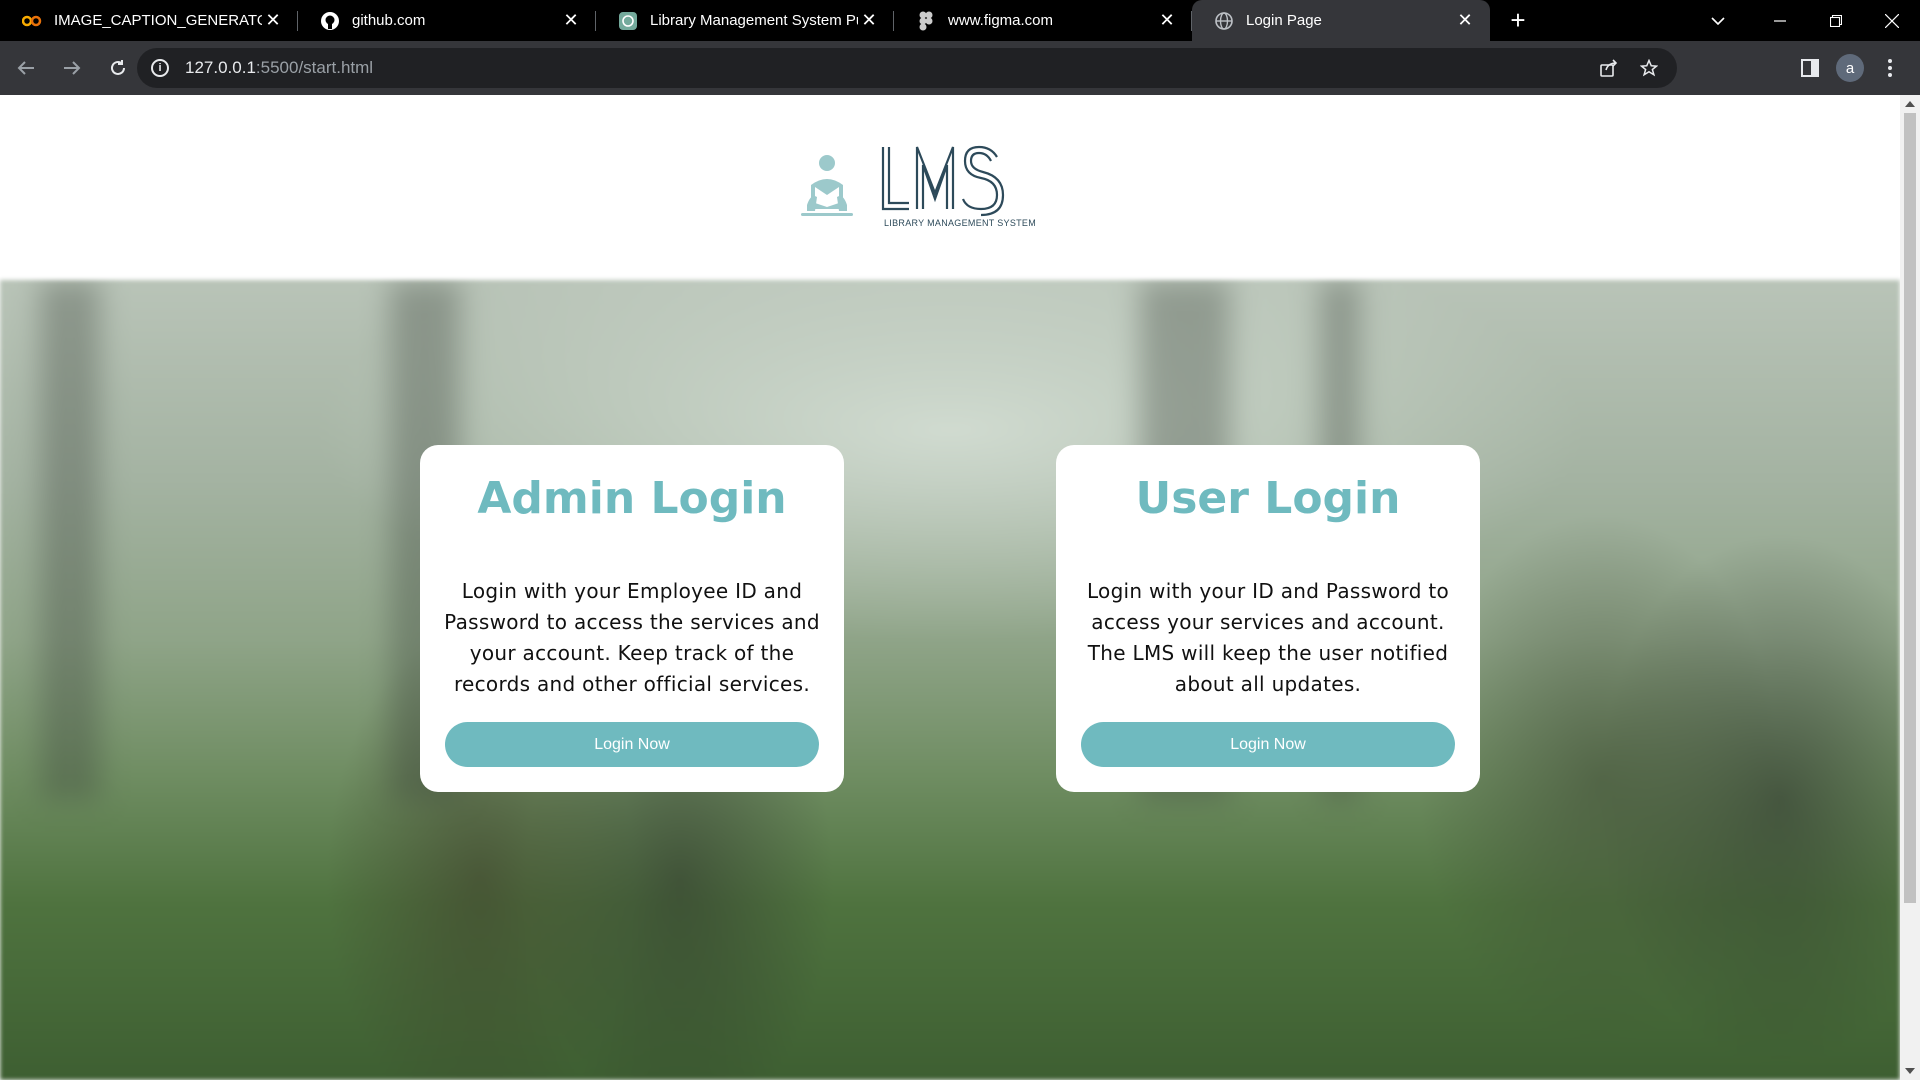 Image resolution: width=1920 pixels, height=1080 pixels. Describe the element at coordinates (1284, 20) in the screenshot. I see `tab-title: Login Page` at that location.